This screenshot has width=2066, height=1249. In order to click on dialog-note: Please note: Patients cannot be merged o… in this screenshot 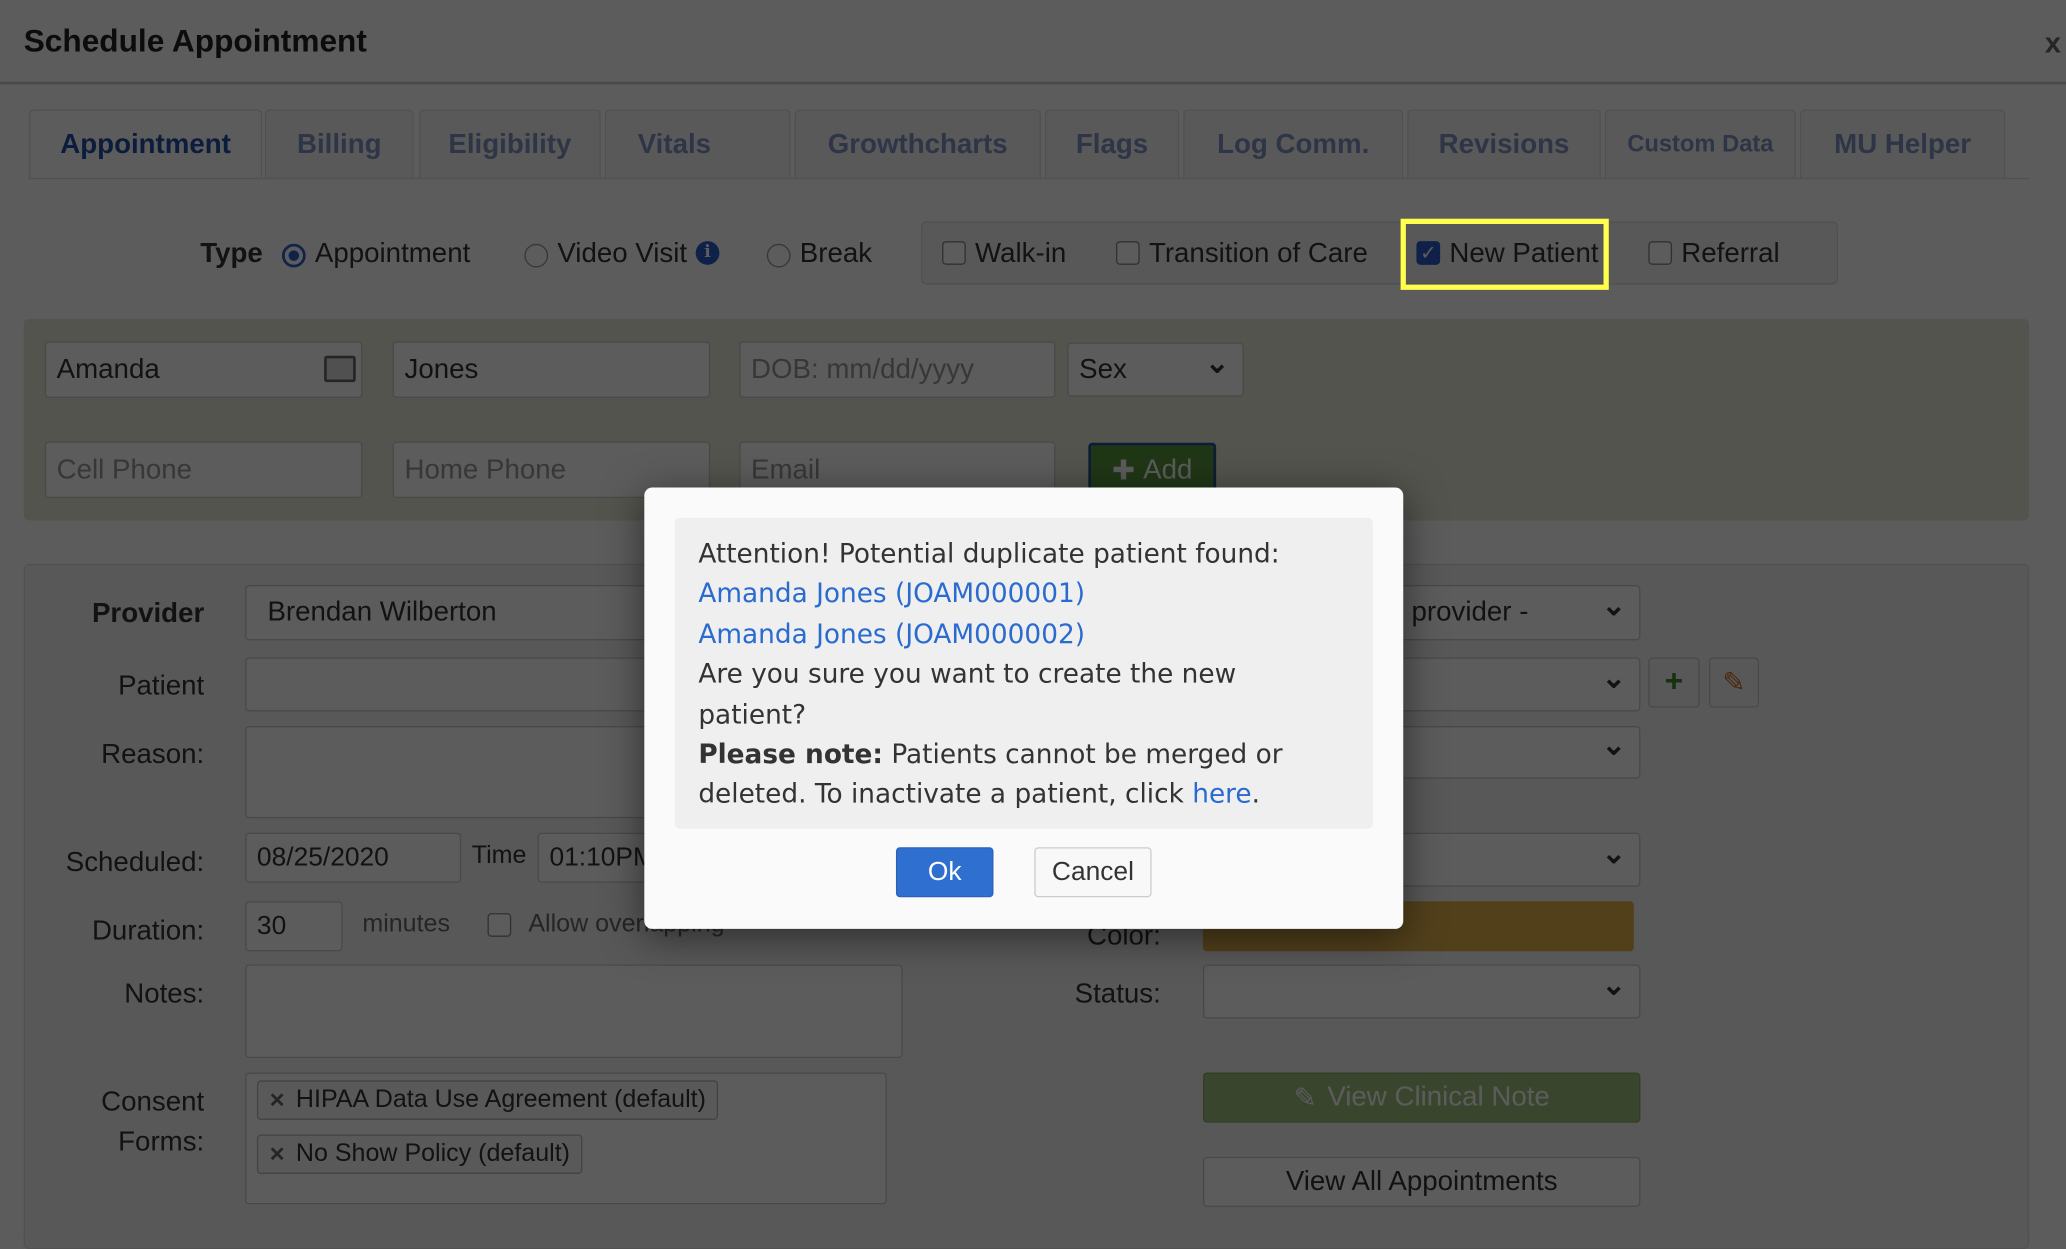, I will do `click(1023, 774)`.